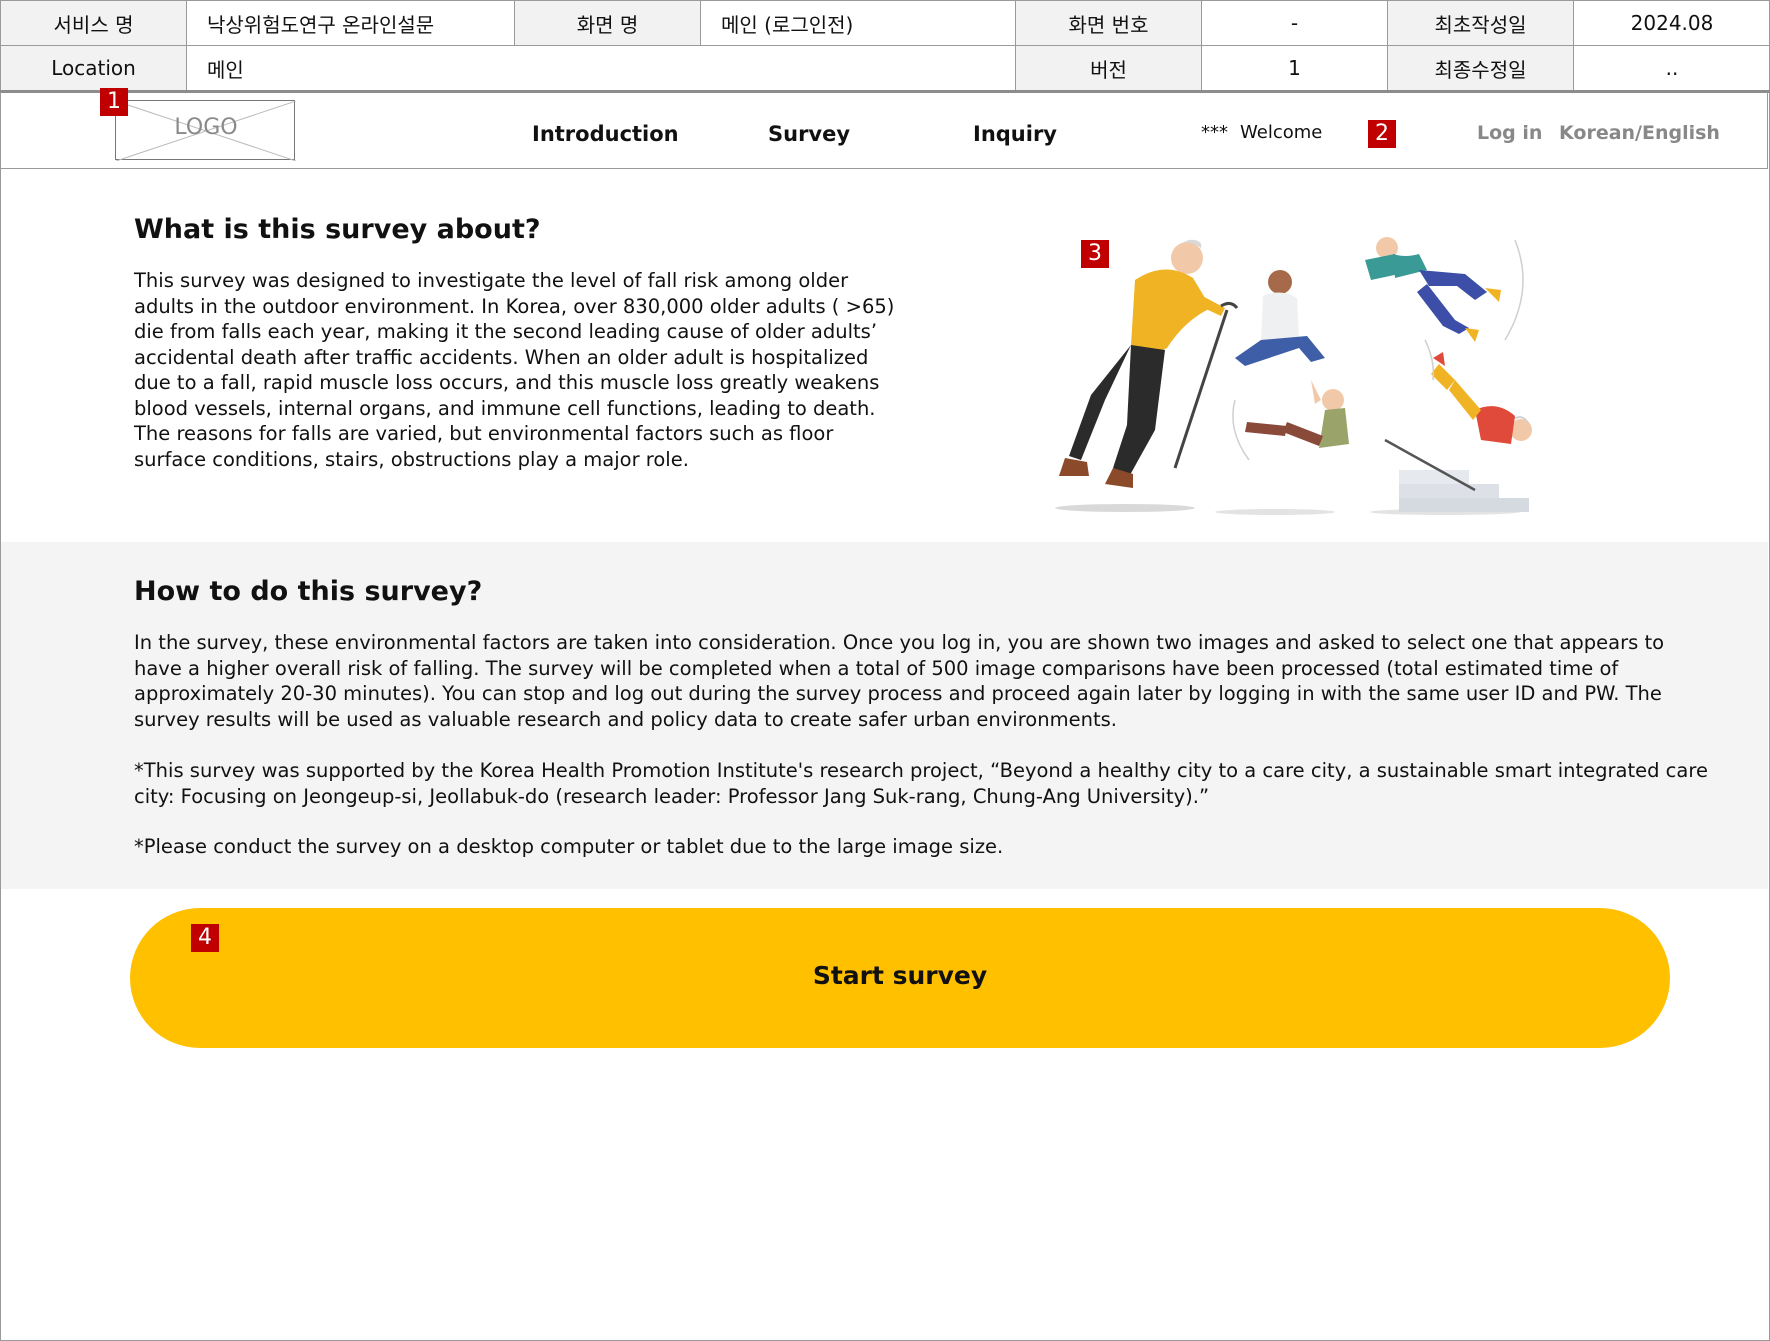  What do you see at coordinates (1108, 23) in the screenshot?
I see `screen-number-label: 화면 번호` at bounding box center [1108, 23].